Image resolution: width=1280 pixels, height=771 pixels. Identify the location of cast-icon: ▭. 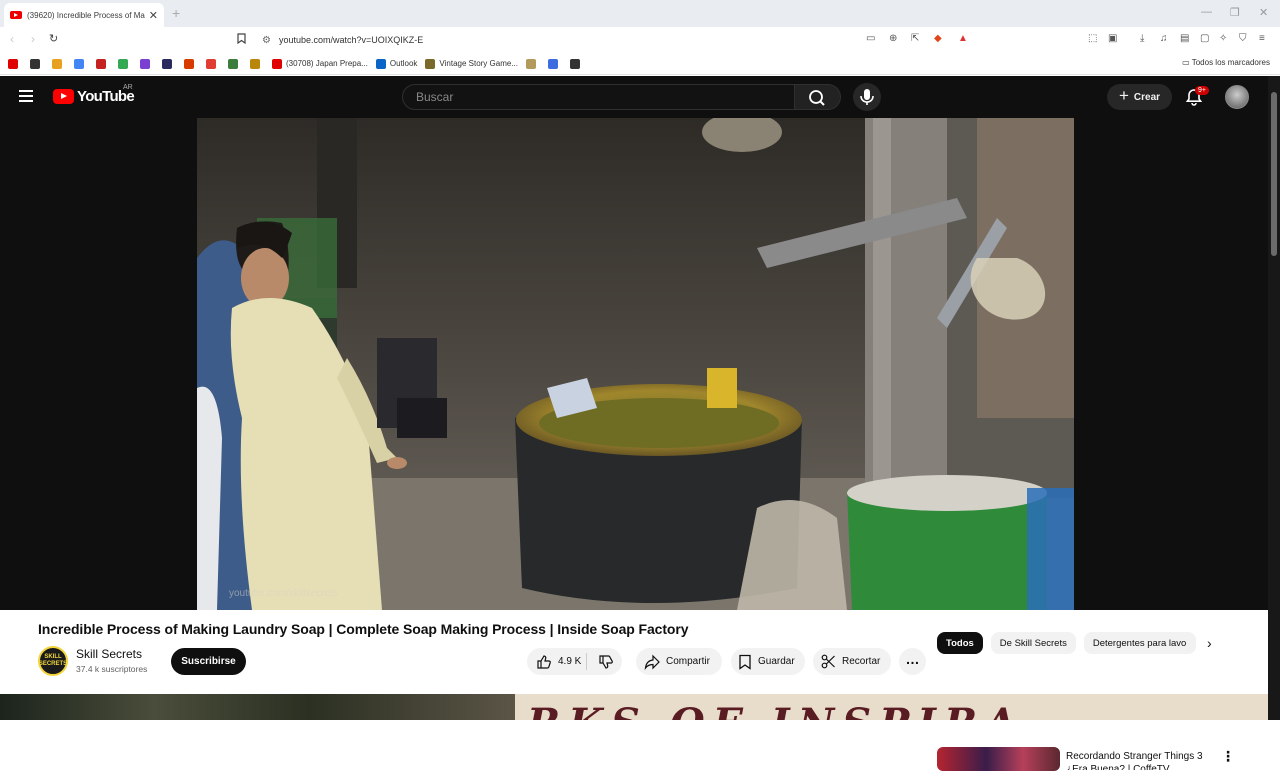
(870, 38).